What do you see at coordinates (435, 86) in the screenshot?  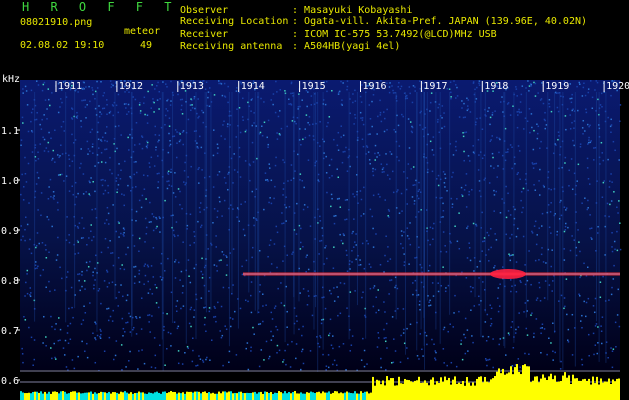 I see `x-tick-label: 1917` at bounding box center [435, 86].